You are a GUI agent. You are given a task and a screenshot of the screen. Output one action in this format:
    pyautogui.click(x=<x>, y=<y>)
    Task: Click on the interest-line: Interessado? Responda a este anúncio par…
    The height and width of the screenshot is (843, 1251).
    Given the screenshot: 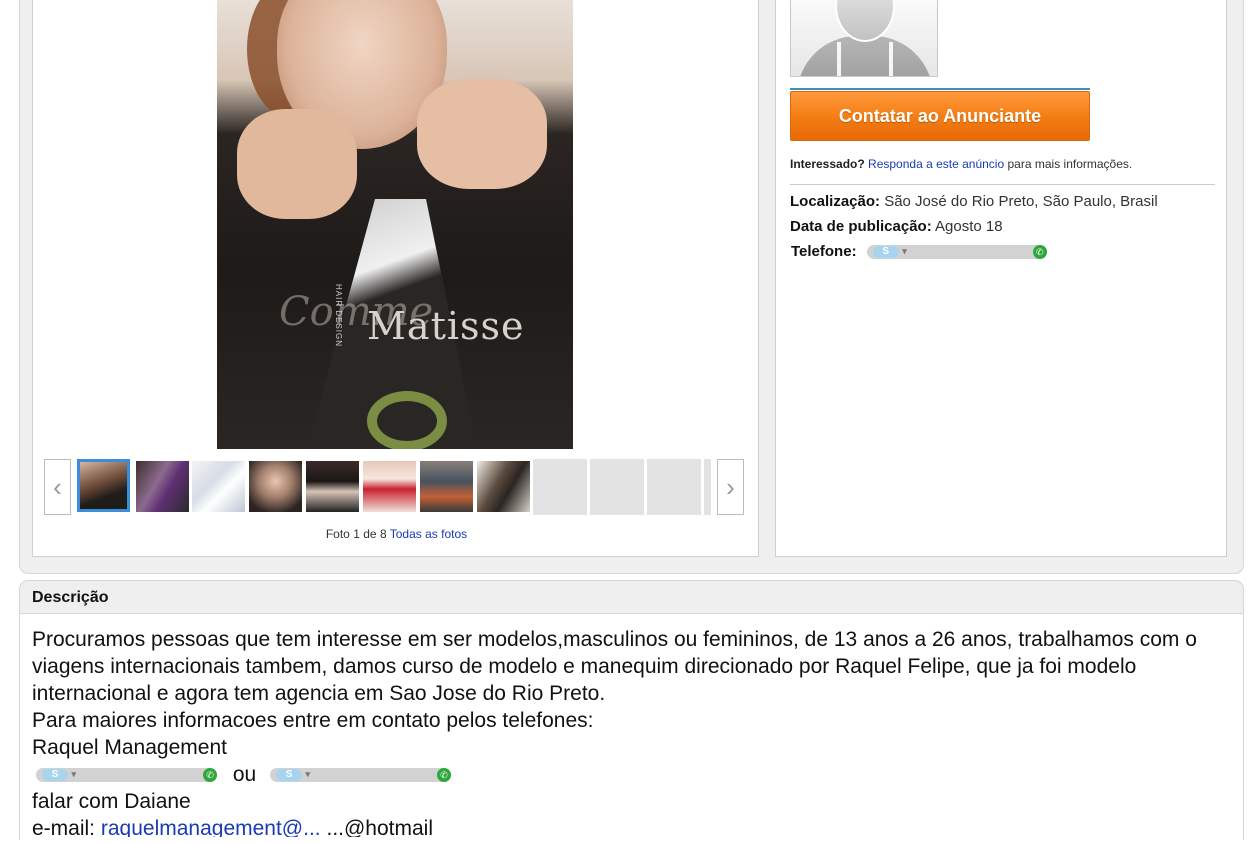 What is the action you would take?
    pyautogui.click(x=961, y=164)
    